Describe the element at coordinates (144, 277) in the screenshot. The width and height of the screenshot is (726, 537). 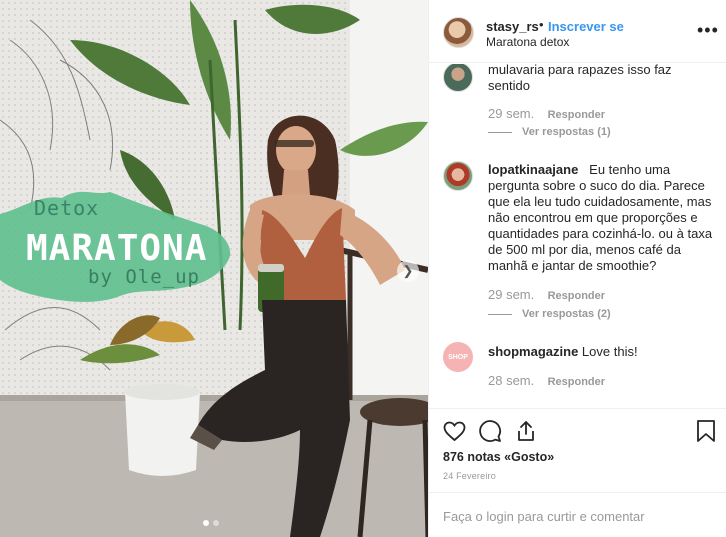
I see `overlay-byline: by Ole_up` at that location.